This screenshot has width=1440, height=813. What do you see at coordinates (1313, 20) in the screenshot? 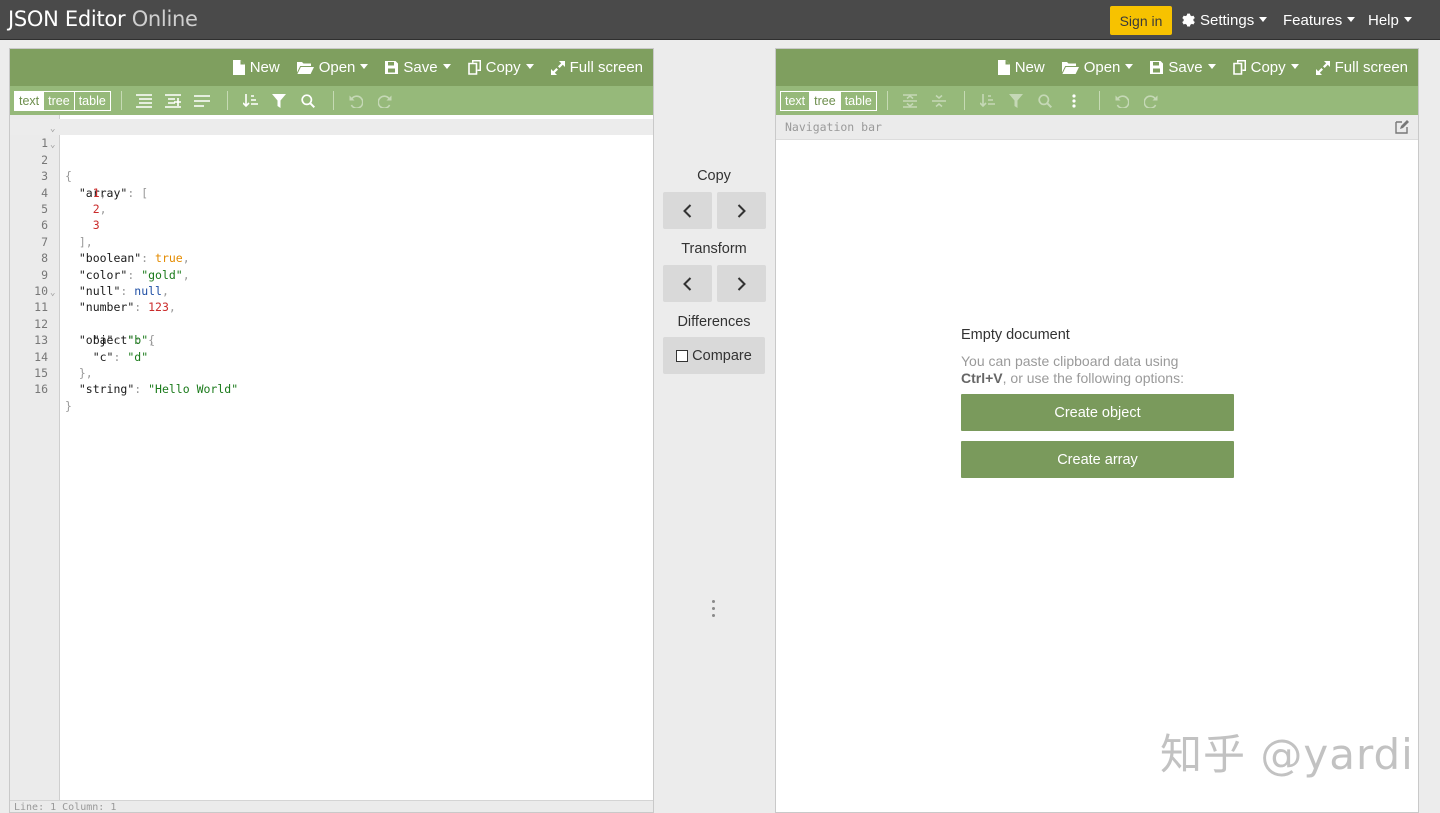
I see `features-label: Features` at bounding box center [1313, 20].